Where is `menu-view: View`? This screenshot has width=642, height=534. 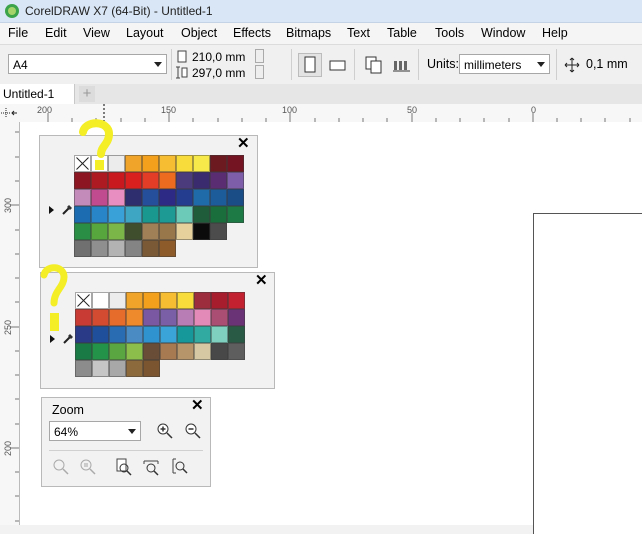
menu-view: View is located at coordinates (96, 33).